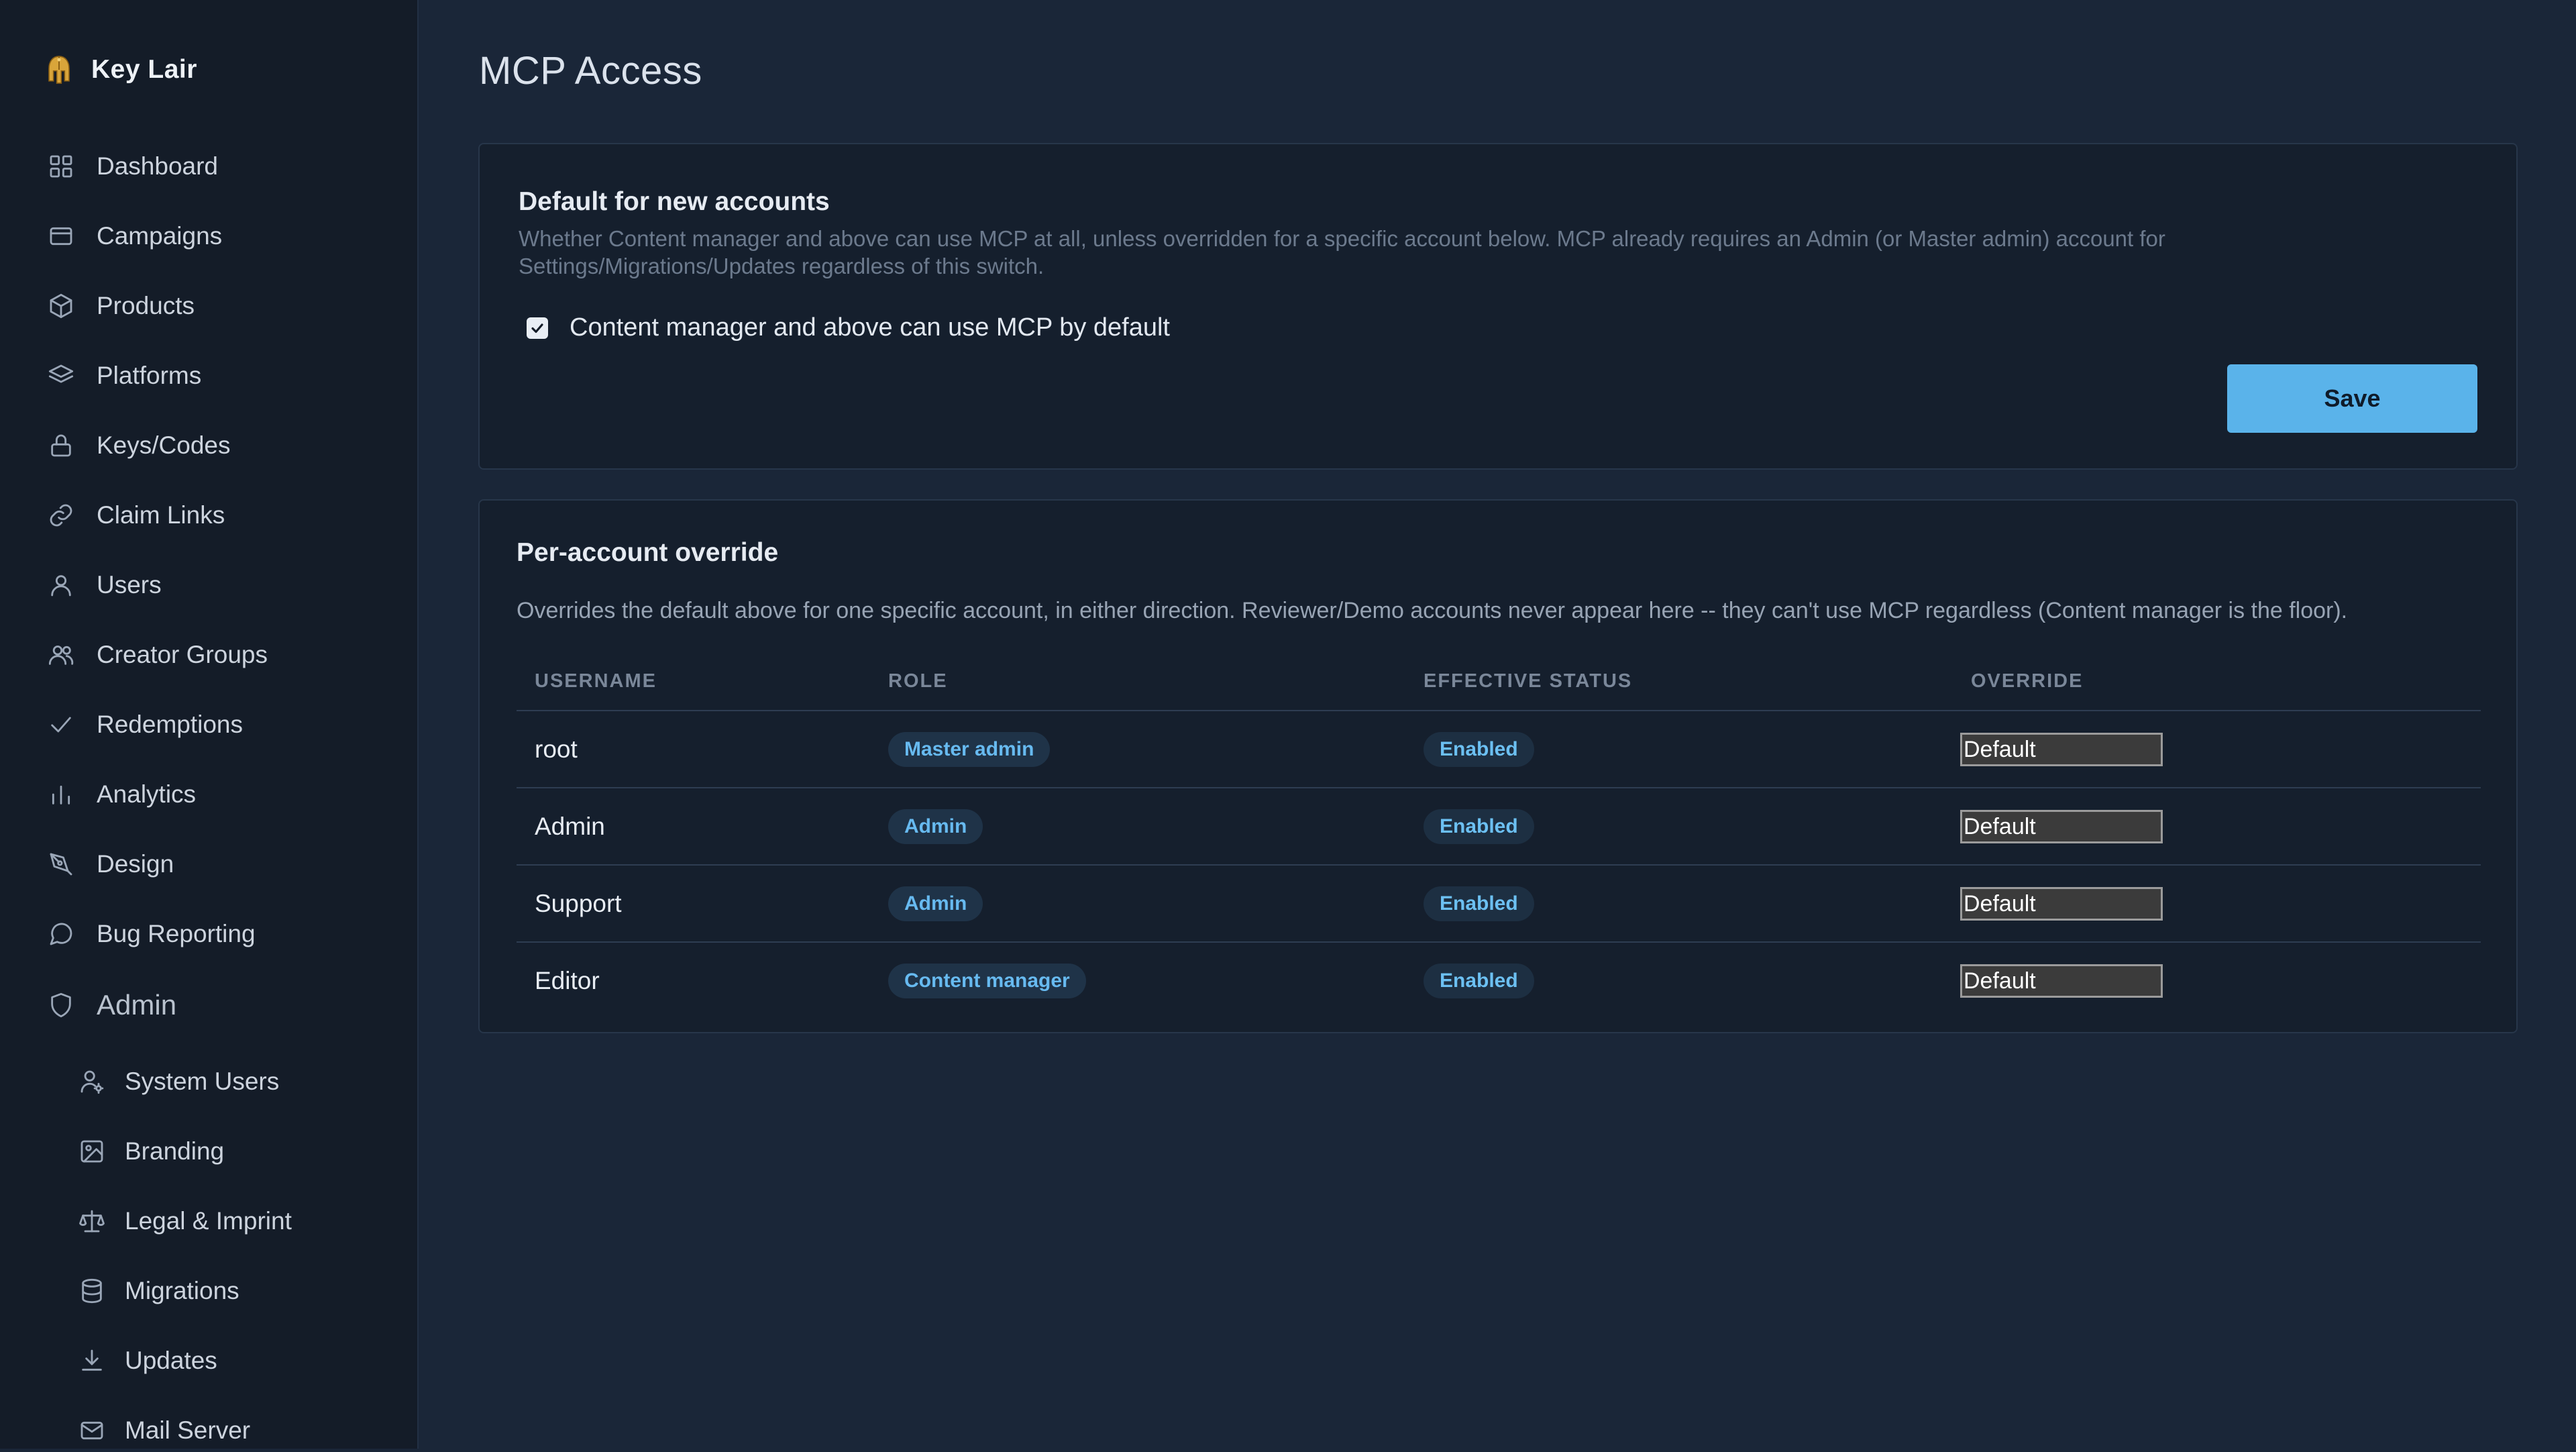  Describe the element at coordinates (61, 795) in the screenshot. I see `bar-chart-icon` at that location.